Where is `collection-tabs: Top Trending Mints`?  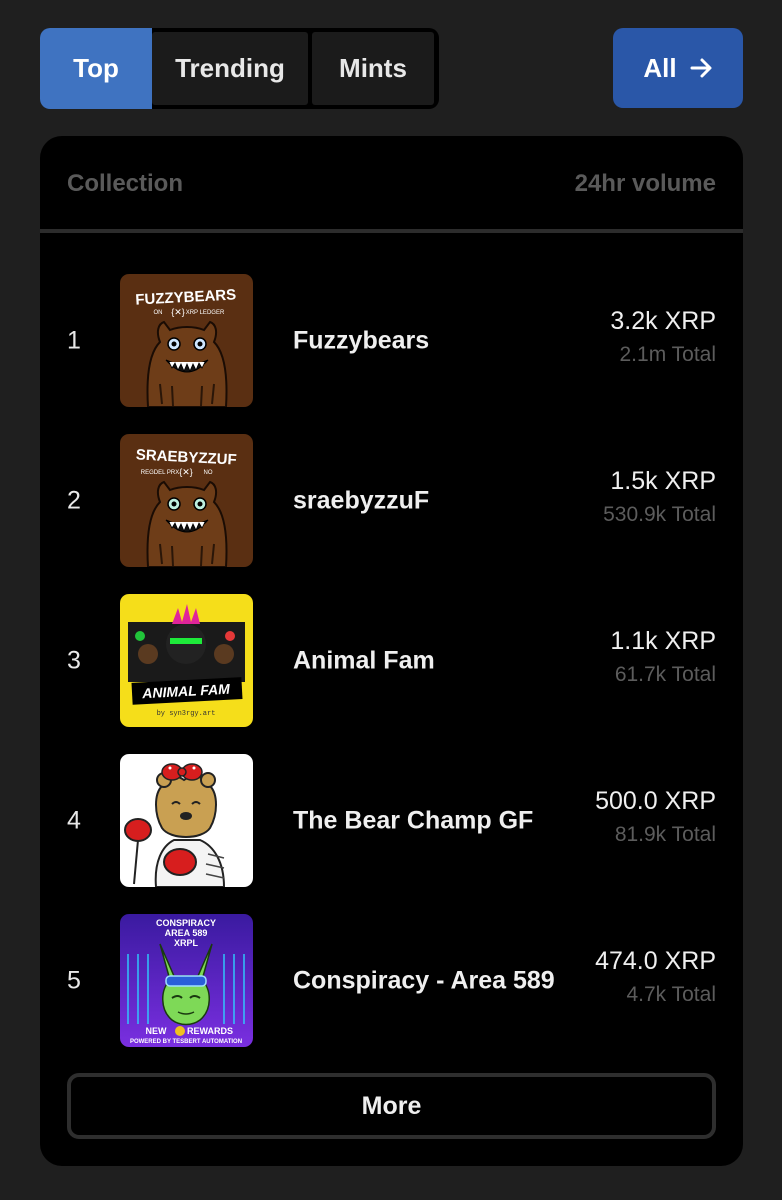
collection-tabs: Top Trending Mints is located at coordinates (239, 68).